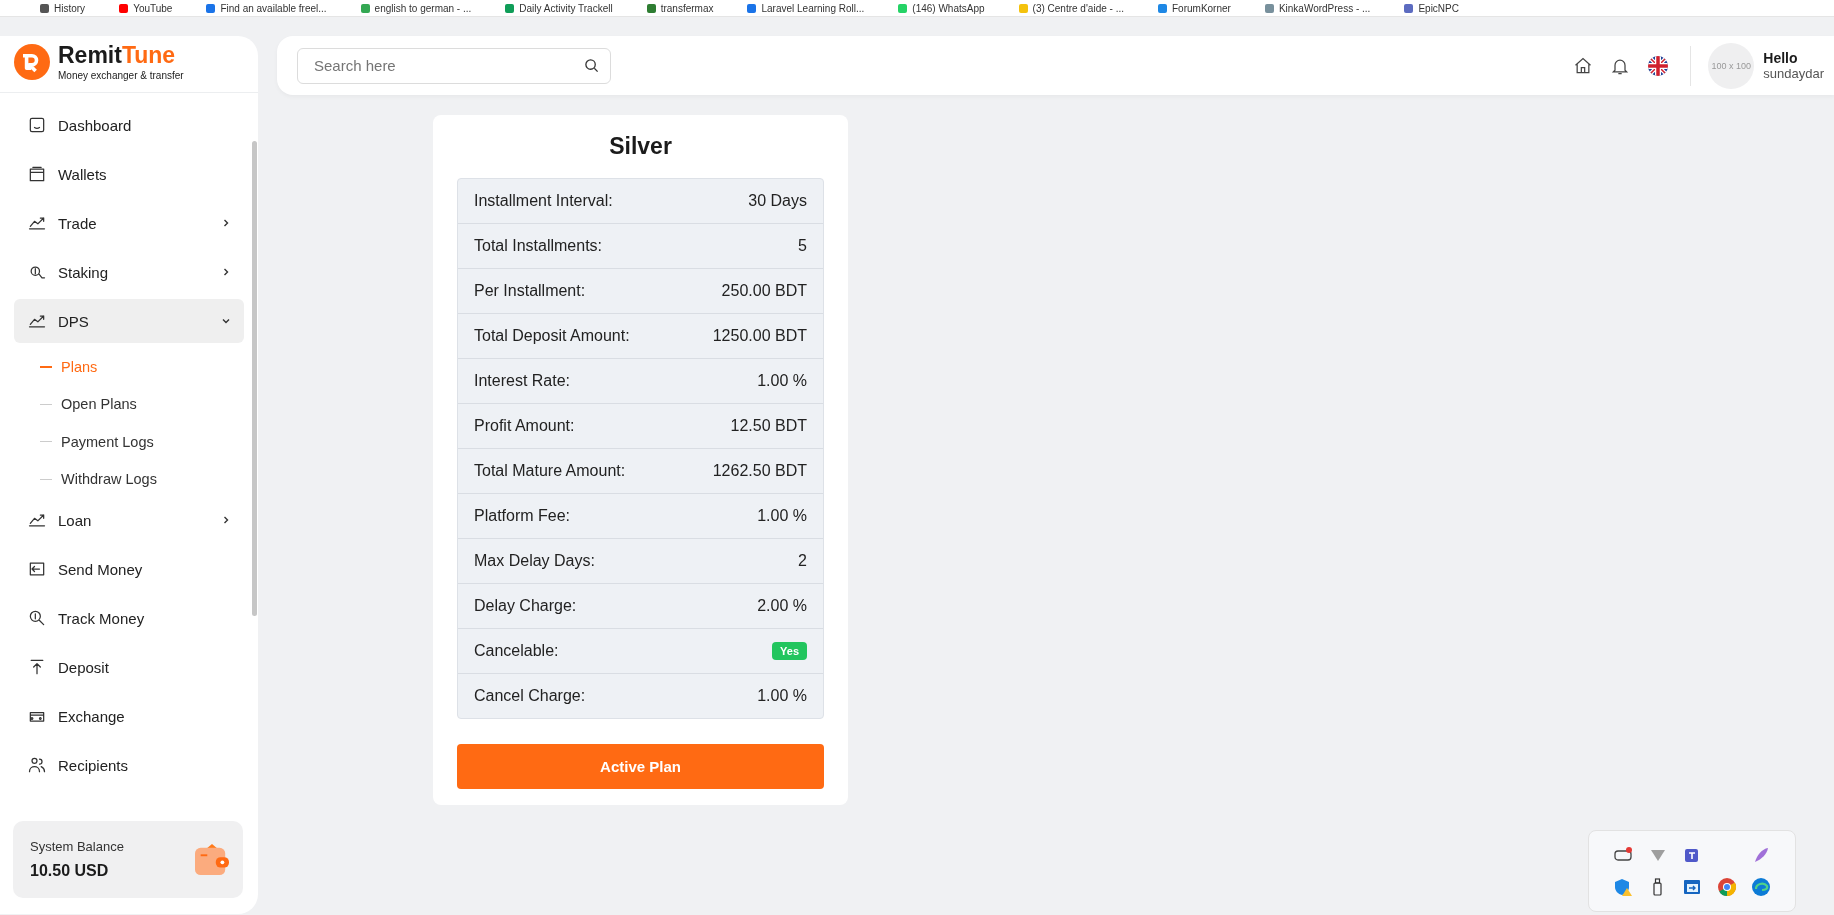 The image size is (1834, 915). I want to click on search-icon, so click(591, 65).